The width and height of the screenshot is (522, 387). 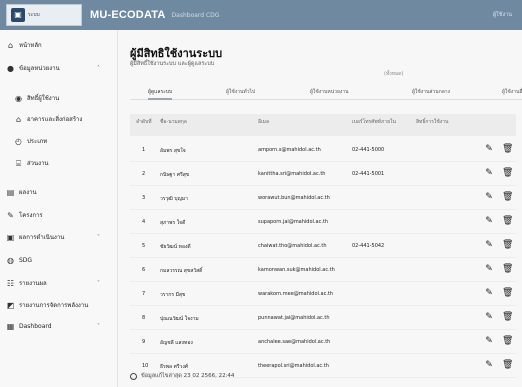 What do you see at coordinates (10, 326) in the screenshot?
I see `dashboard-icon: ▦` at bounding box center [10, 326].